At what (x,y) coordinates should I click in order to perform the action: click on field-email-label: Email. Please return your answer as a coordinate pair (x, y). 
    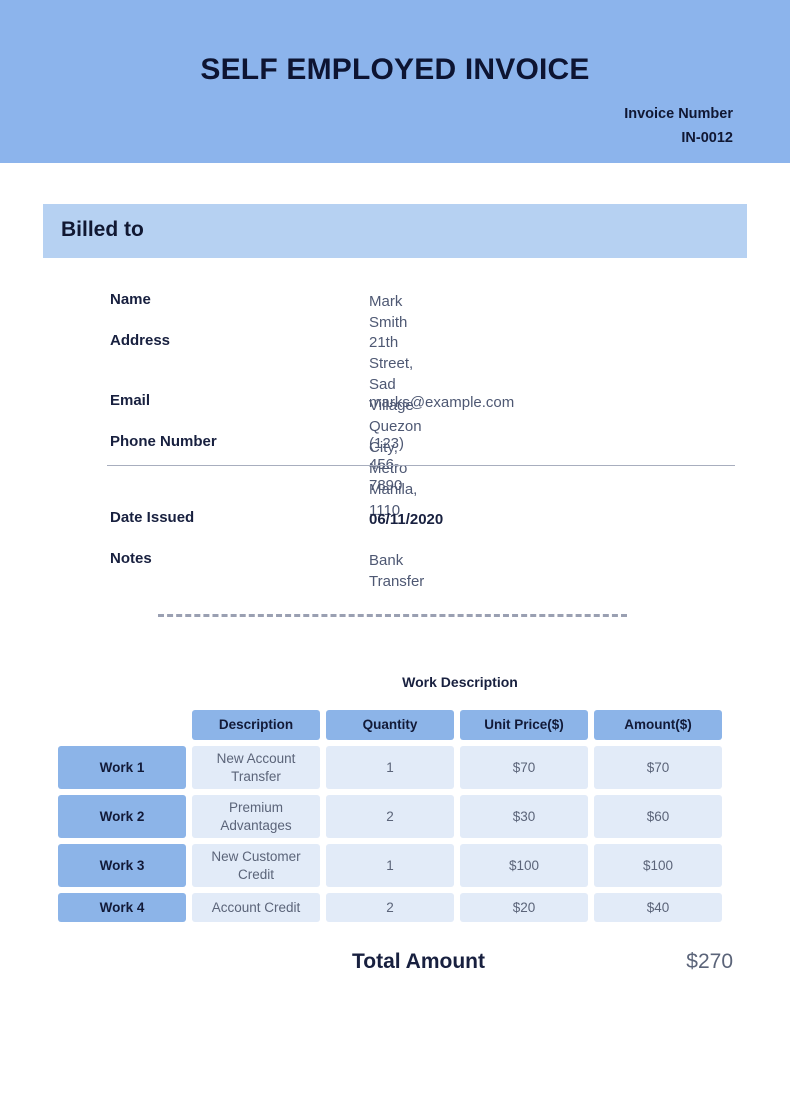
    Looking at the image, I should click on (130, 400).